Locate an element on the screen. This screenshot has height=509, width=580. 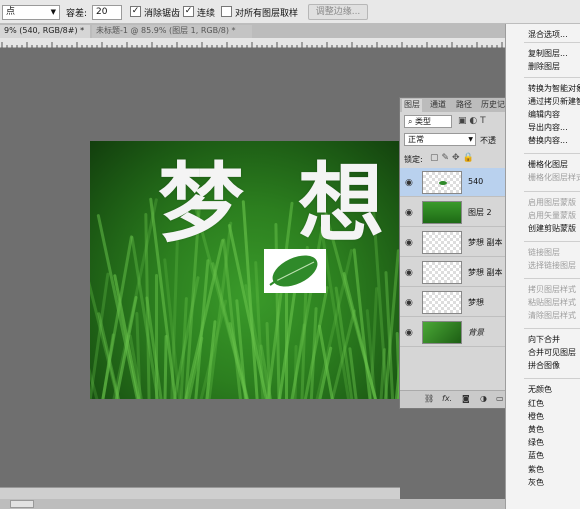
layer-row-dream-copy: ◉ 梦想 副本 is located at coordinates (455, 242).